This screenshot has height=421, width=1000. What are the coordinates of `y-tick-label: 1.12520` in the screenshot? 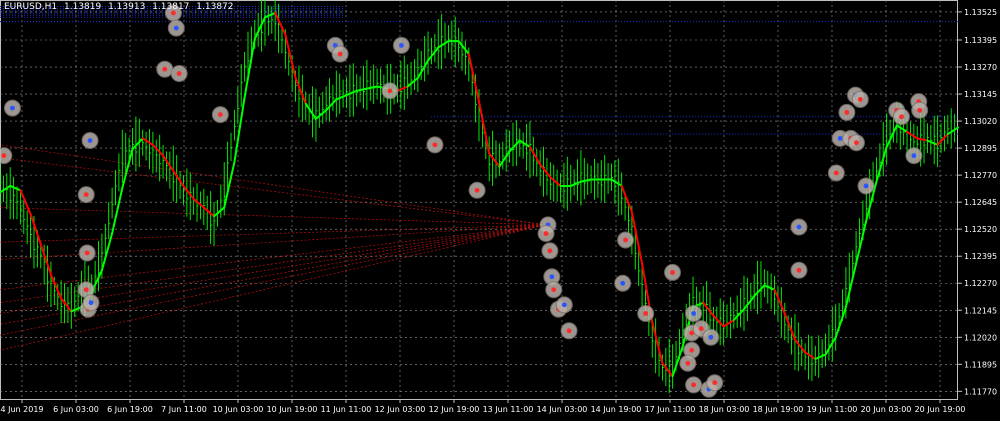 It's located at (980, 229).